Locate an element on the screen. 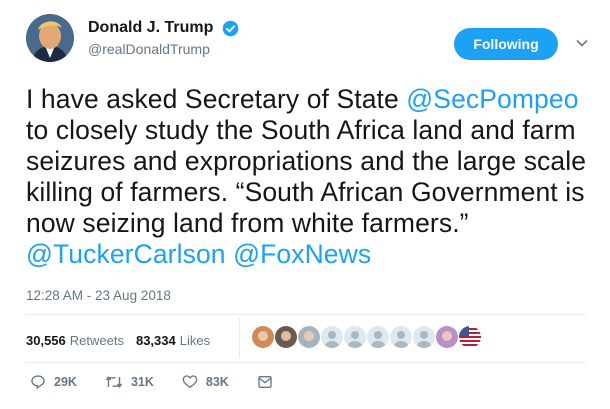  stats-separator is located at coordinates (239, 338).